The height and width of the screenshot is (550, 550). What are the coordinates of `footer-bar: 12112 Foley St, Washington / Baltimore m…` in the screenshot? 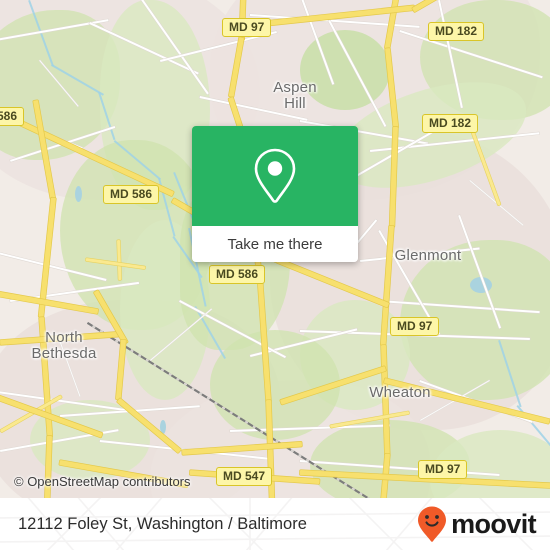 It's located at (275, 524).